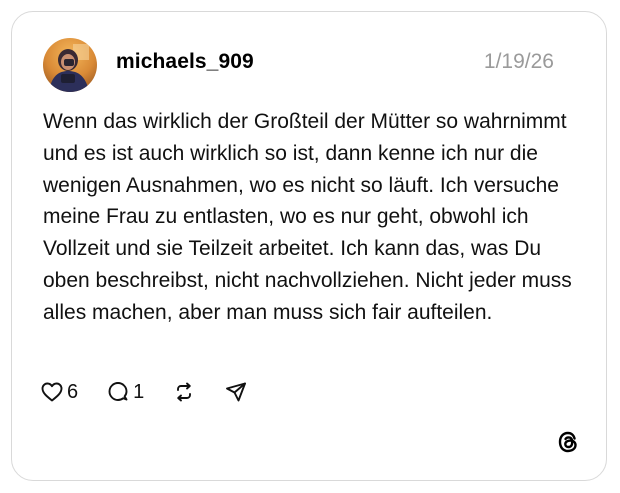 Image resolution: width=620 pixels, height=493 pixels. What do you see at coordinates (139, 391) in the screenshot?
I see `reply-count: 1` at bounding box center [139, 391].